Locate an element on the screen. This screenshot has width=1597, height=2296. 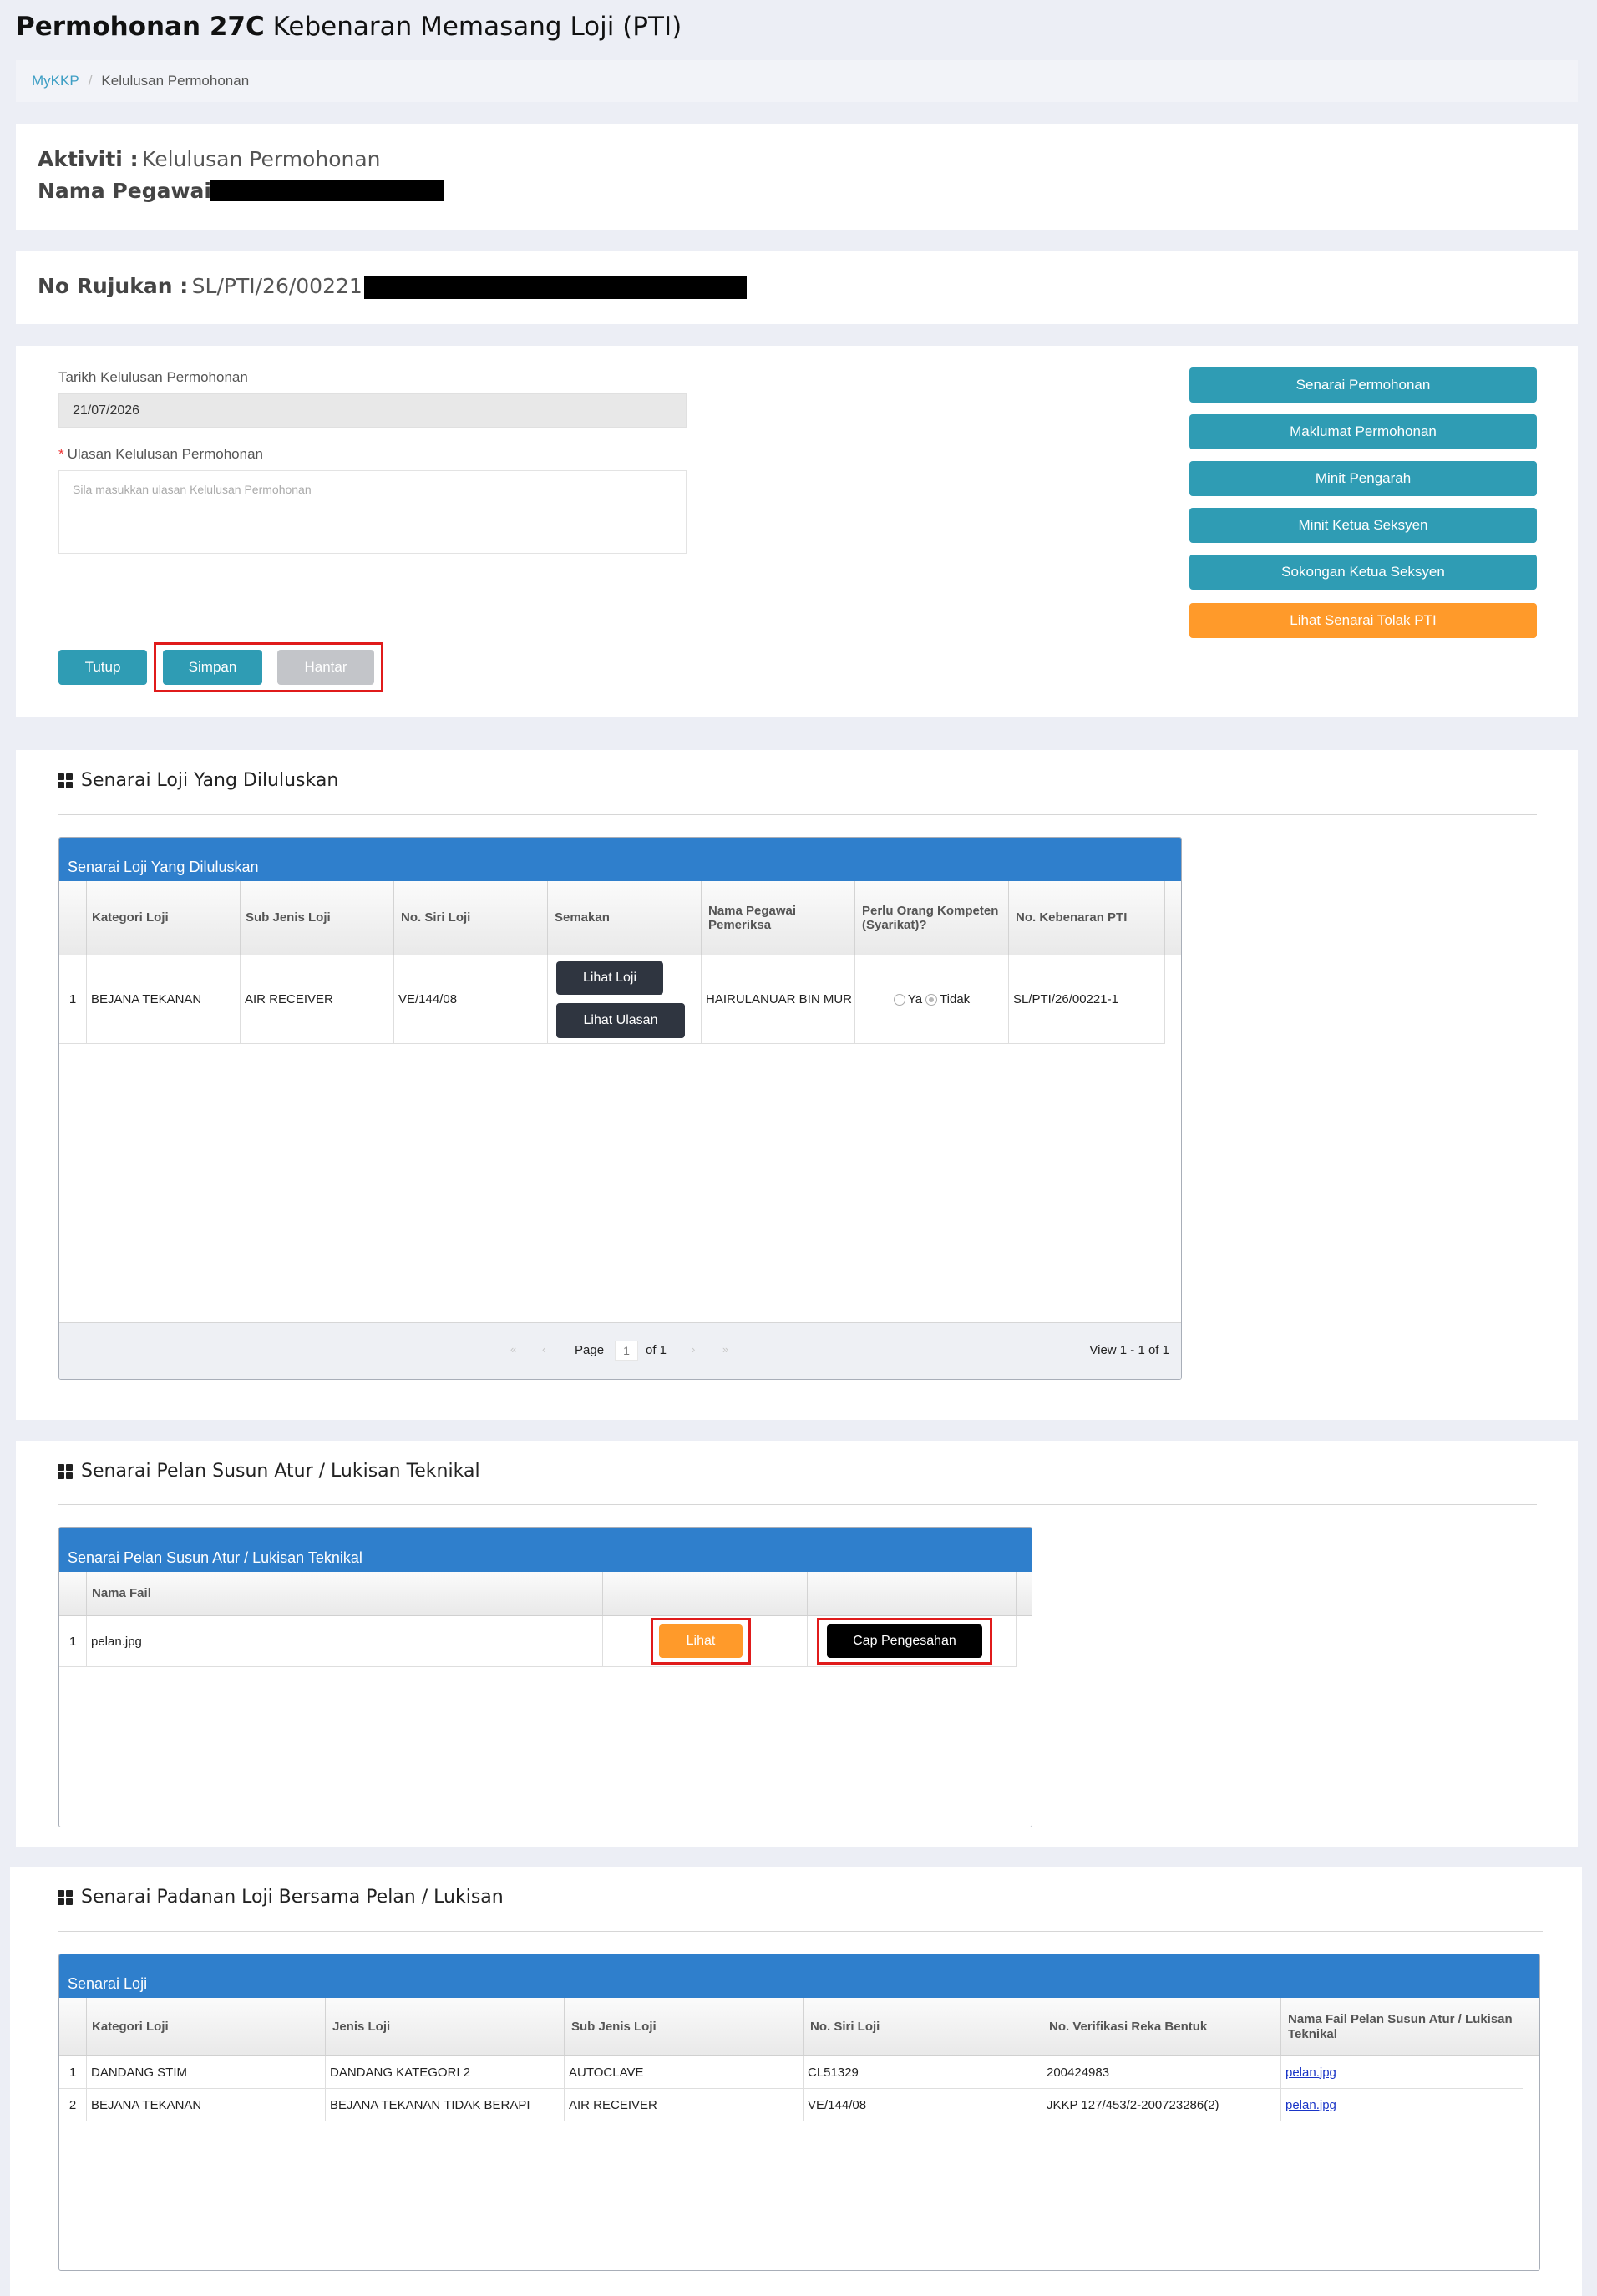
column-header: Perlu Orang Kompeten (Syarikat)? is located at coordinates (932, 918).